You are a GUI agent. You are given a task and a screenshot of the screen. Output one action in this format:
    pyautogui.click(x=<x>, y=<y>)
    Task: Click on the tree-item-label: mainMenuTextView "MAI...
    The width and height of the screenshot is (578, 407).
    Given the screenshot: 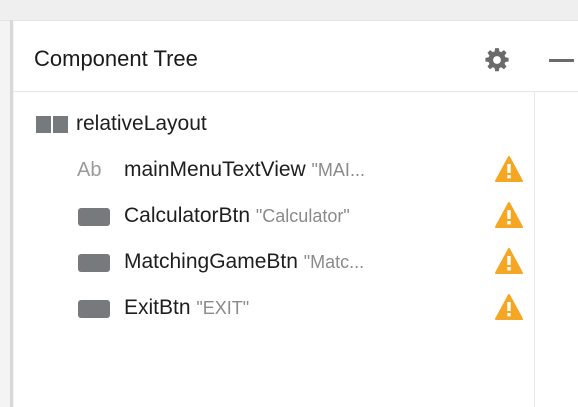 What is the action you would take?
    pyautogui.click(x=244, y=170)
    